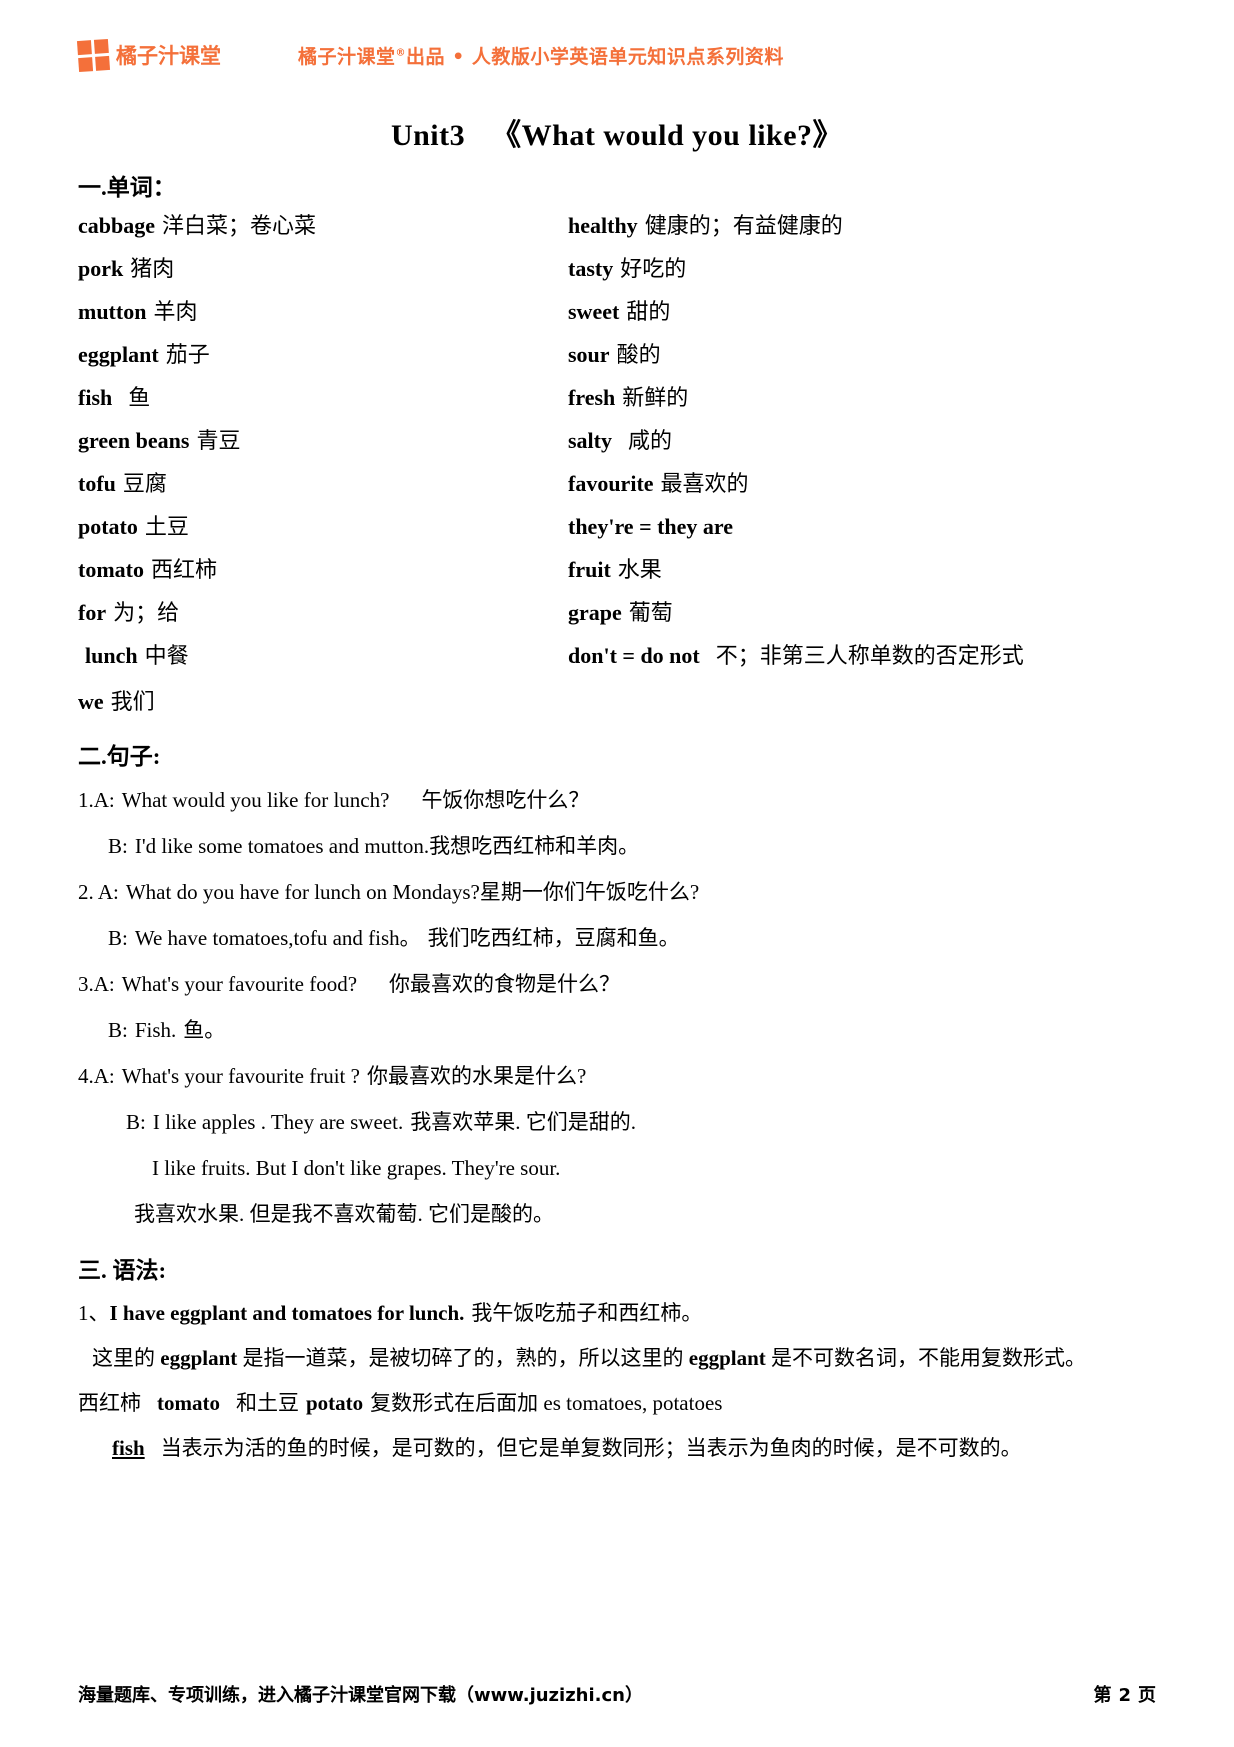 The height and width of the screenshot is (1747, 1234). I want to click on page-title: Unit3 《What would you like?》, so click(617, 132).